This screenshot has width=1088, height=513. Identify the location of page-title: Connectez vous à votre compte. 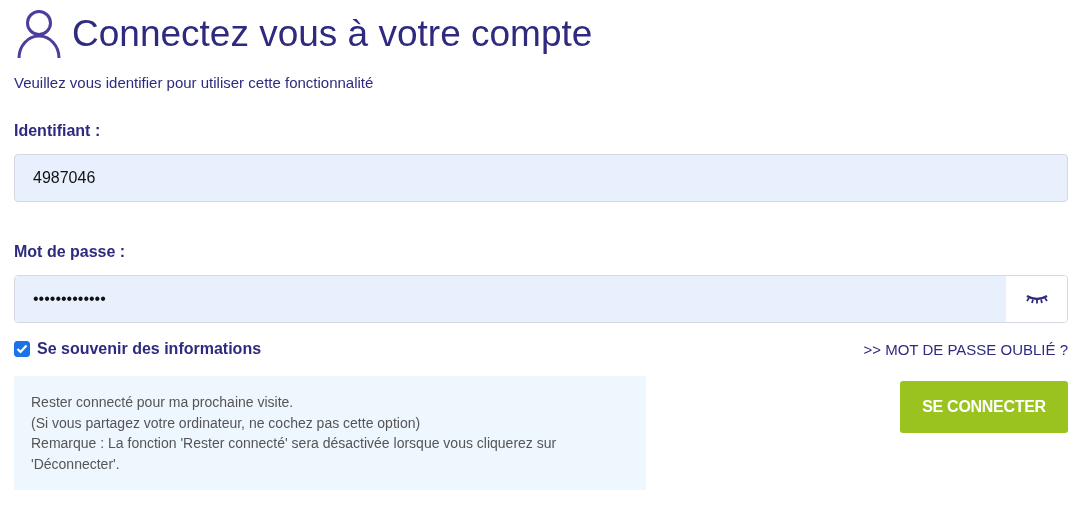
(332, 34).